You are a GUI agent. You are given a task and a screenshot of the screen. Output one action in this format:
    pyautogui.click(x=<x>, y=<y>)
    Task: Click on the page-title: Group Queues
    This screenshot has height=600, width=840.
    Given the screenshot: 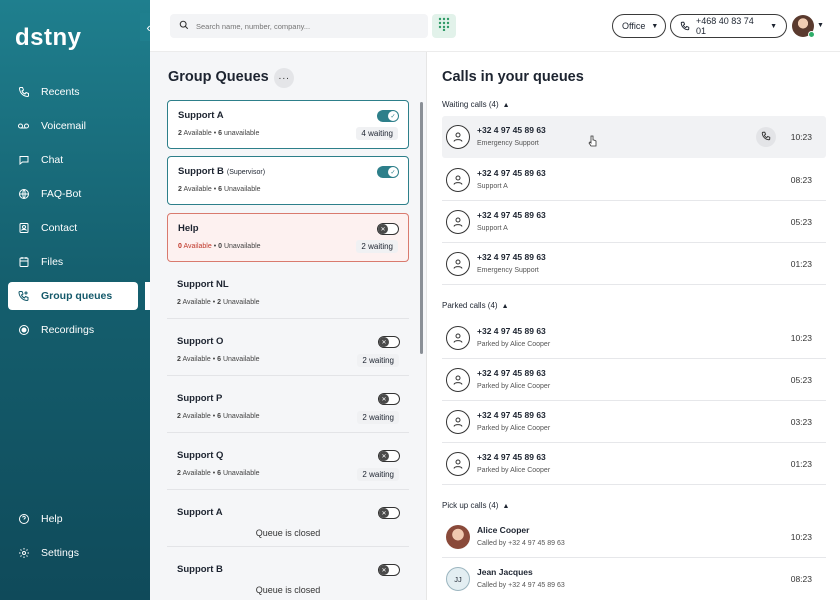 What is the action you would take?
    pyautogui.click(x=218, y=77)
    